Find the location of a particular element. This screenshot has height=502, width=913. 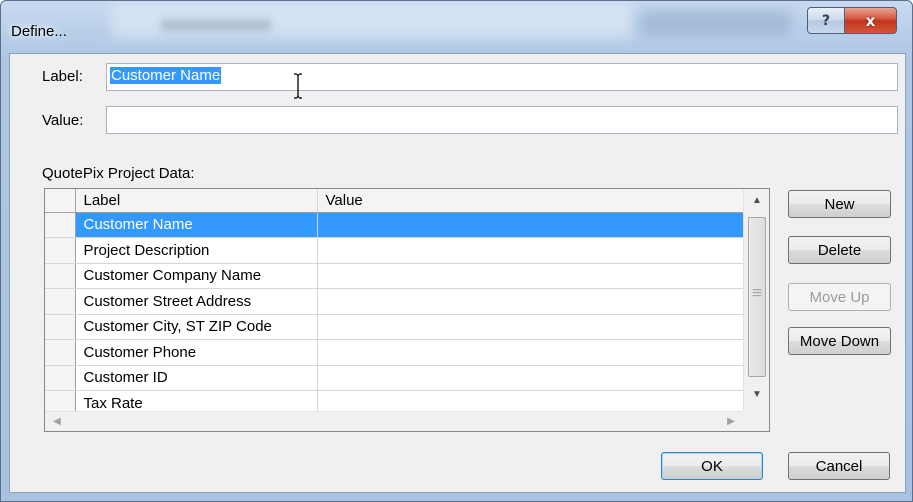

scrollbar-corner is located at coordinates (756, 421).